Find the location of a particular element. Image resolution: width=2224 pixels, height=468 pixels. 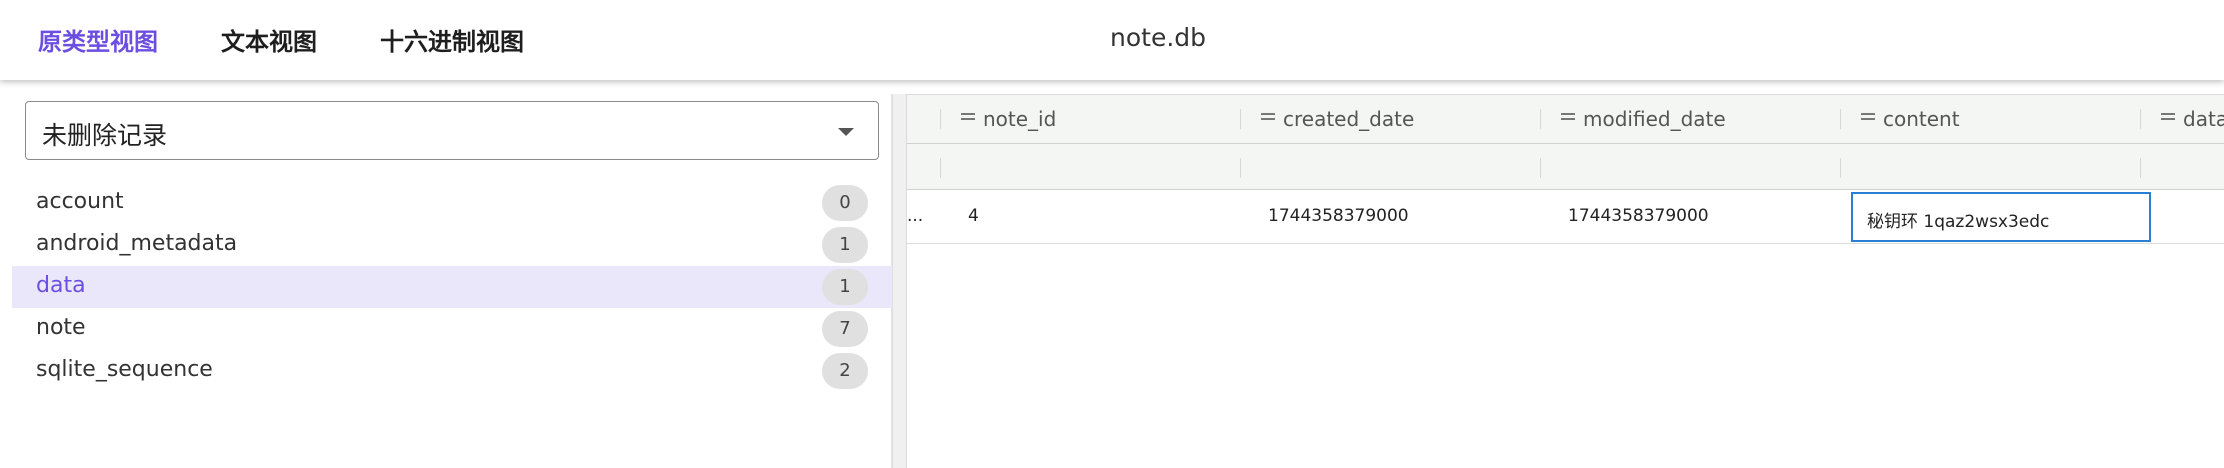

table-name: note is located at coordinates (61, 327).